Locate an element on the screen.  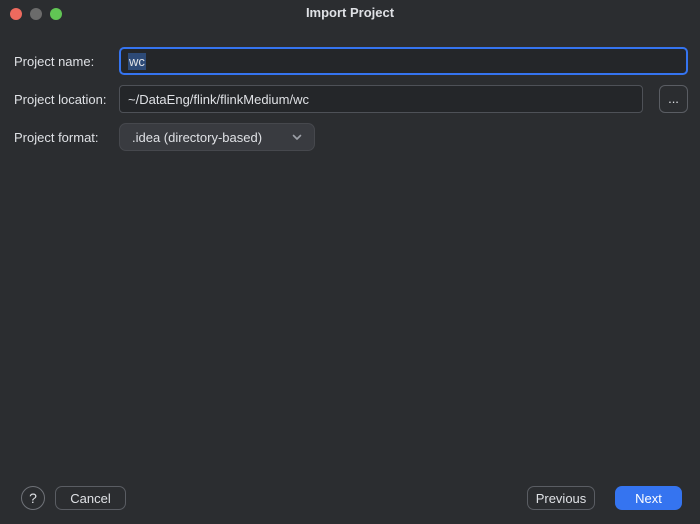
project-location-input: ~/DataEng/flink/flinkMedium/wc is located at coordinates (381, 99).